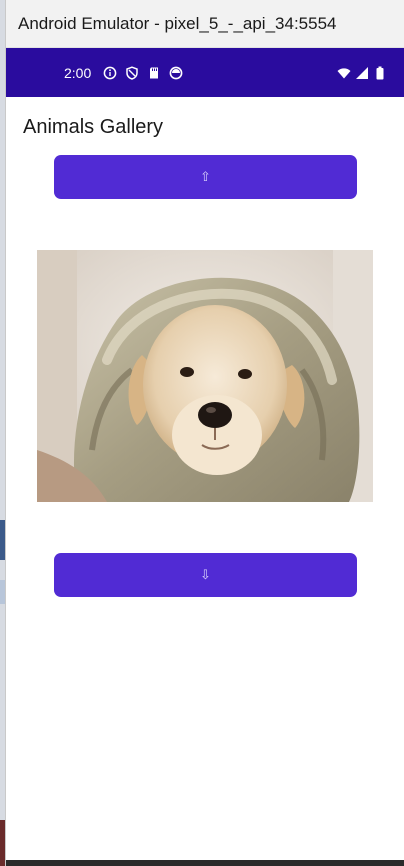 Image resolution: width=404 pixels, height=866 pixels. Describe the element at coordinates (154, 73) in the screenshot. I see `sd-card-icon` at that location.